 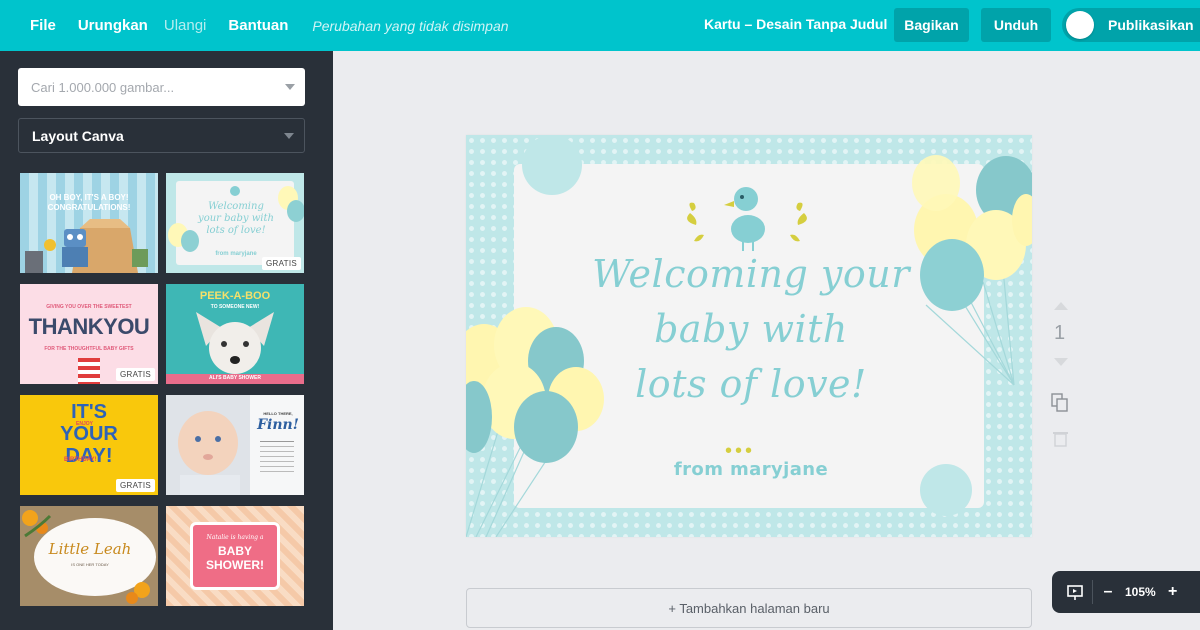 I want to click on menu-undo: Urungkan, so click(x=113, y=25).